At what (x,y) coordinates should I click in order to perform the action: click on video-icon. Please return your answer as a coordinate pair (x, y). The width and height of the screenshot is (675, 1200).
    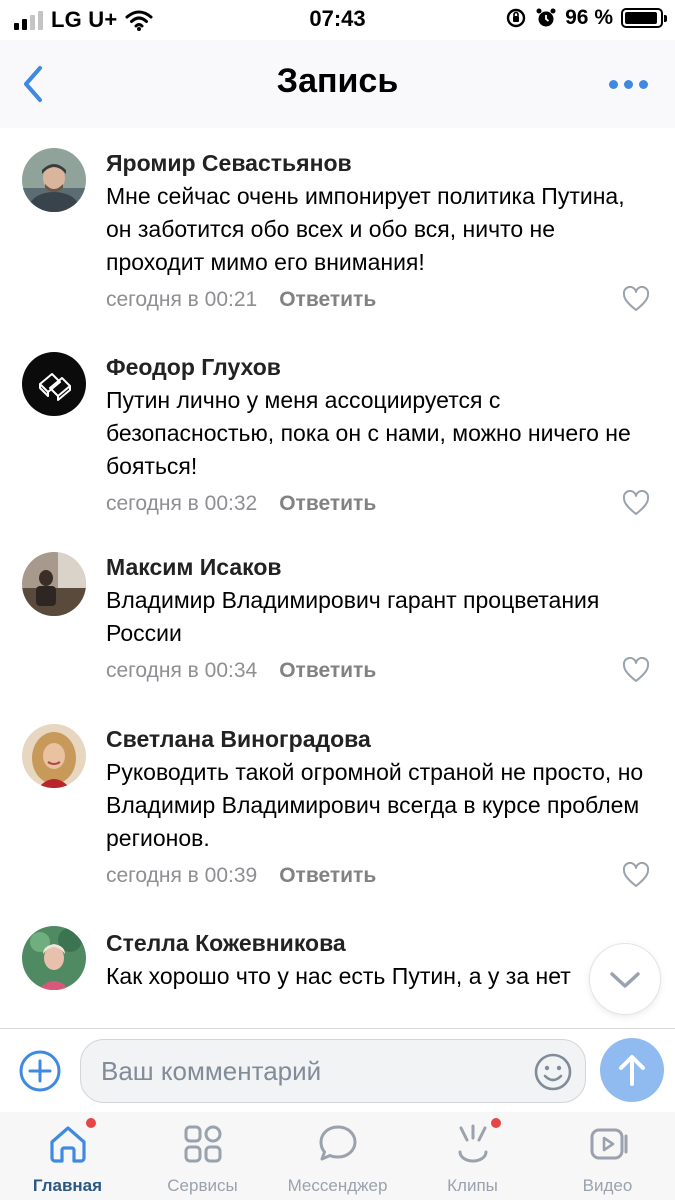
    Looking at the image, I should click on (609, 1144).